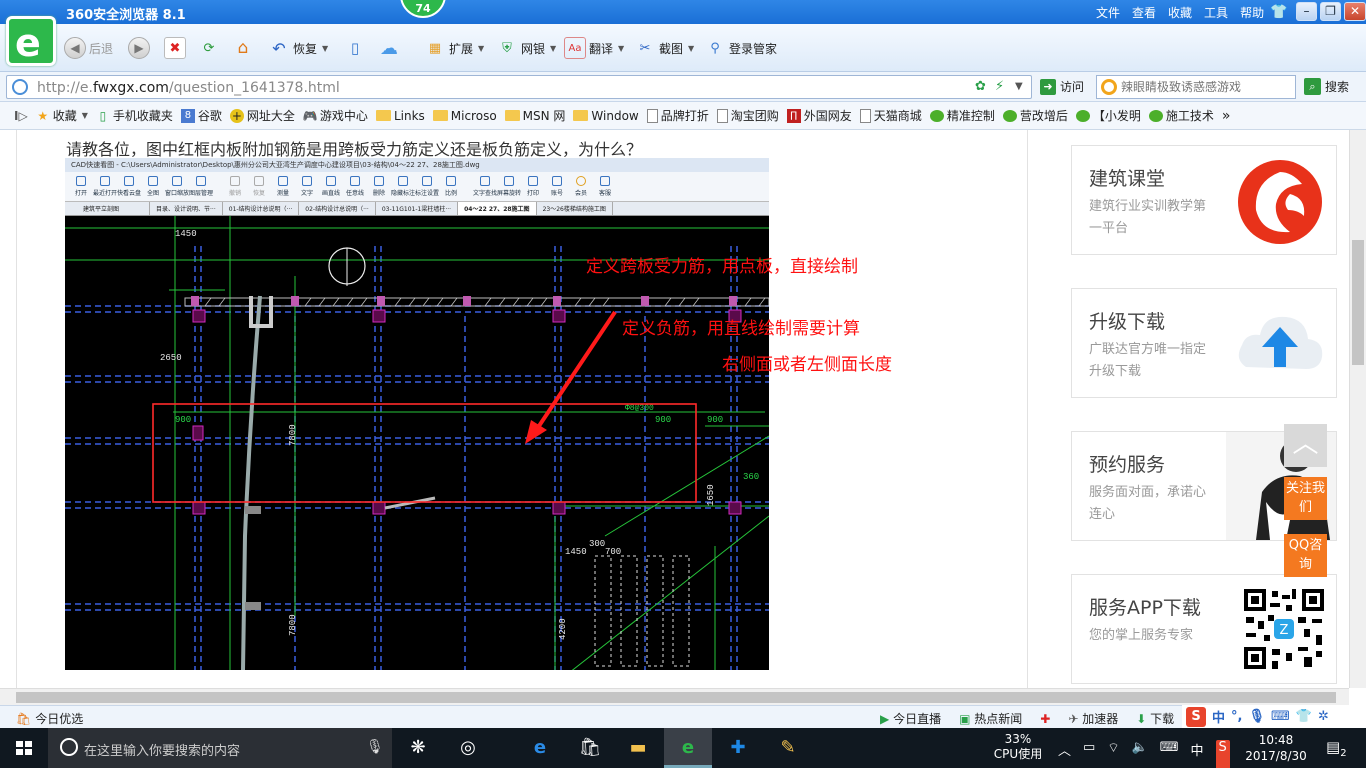 The width and height of the screenshot is (1366, 768). What do you see at coordinates (1357, 409) in the screenshot?
I see `vertical-scrollbar` at bounding box center [1357, 409].